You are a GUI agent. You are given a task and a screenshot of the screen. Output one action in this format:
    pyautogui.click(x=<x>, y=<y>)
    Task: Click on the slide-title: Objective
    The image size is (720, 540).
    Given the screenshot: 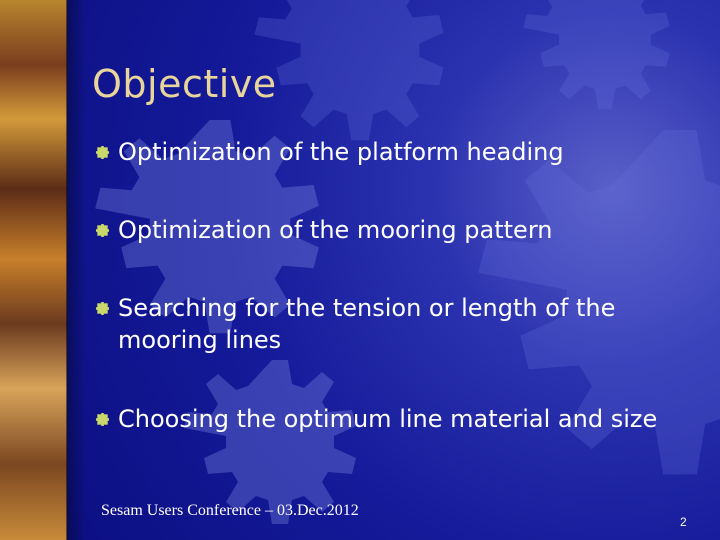 What is the action you would take?
    pyautogui.click(x=184, y=84)
    